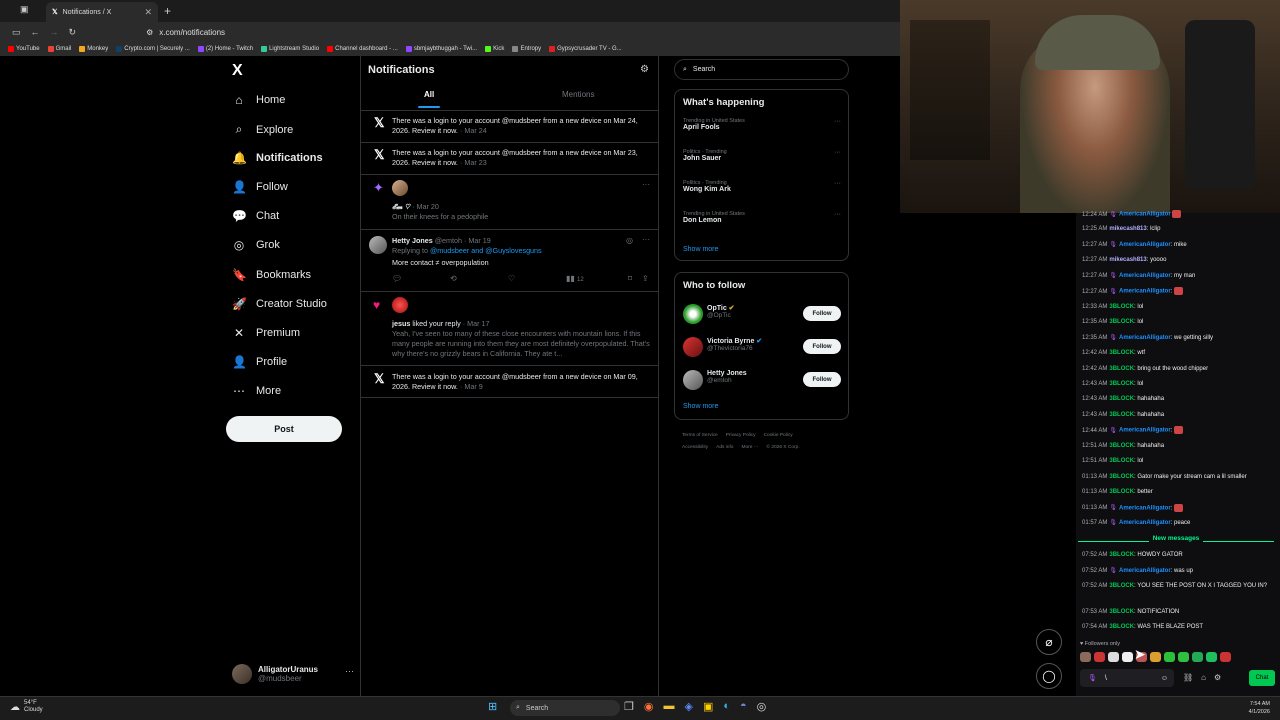  Describe the element at coordinates (260, 187) in the screenshot. I see `sidebar-item-follow: 👤 Follow` at that location.